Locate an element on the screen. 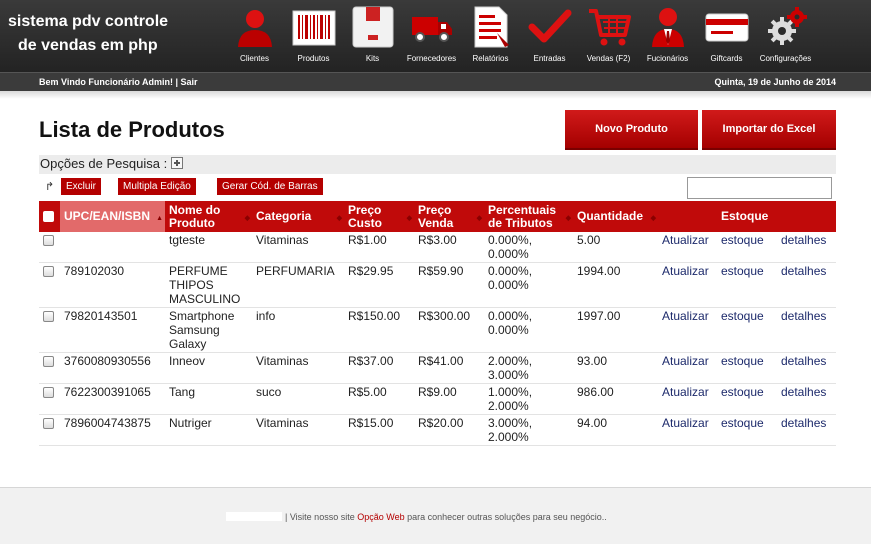  user-icon is located at coordinates (255, 27).